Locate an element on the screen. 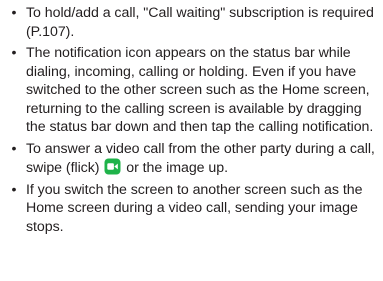 This screenshot has width=383, height=281. item-text-after: or the image up. is located at coordinates (177, 168).